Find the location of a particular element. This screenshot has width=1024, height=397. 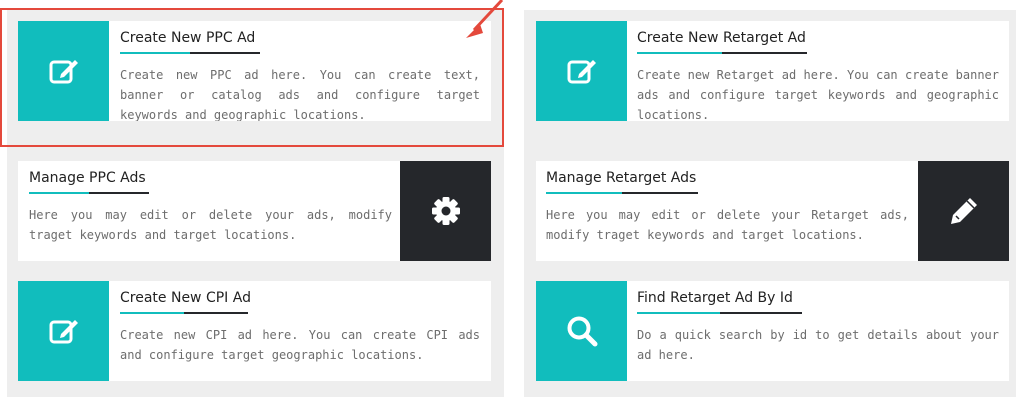

manage-retarget-ads-icon-box is located at coordinates (963, 211).